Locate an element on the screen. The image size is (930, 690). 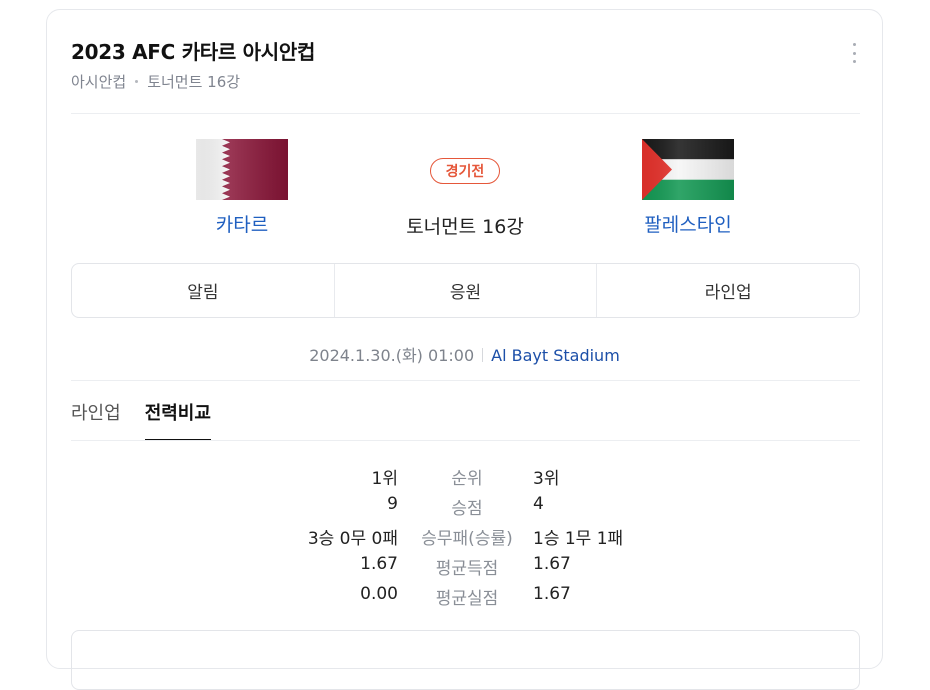
away-team: 팔레스타인 is located at coordinates (688, 188).